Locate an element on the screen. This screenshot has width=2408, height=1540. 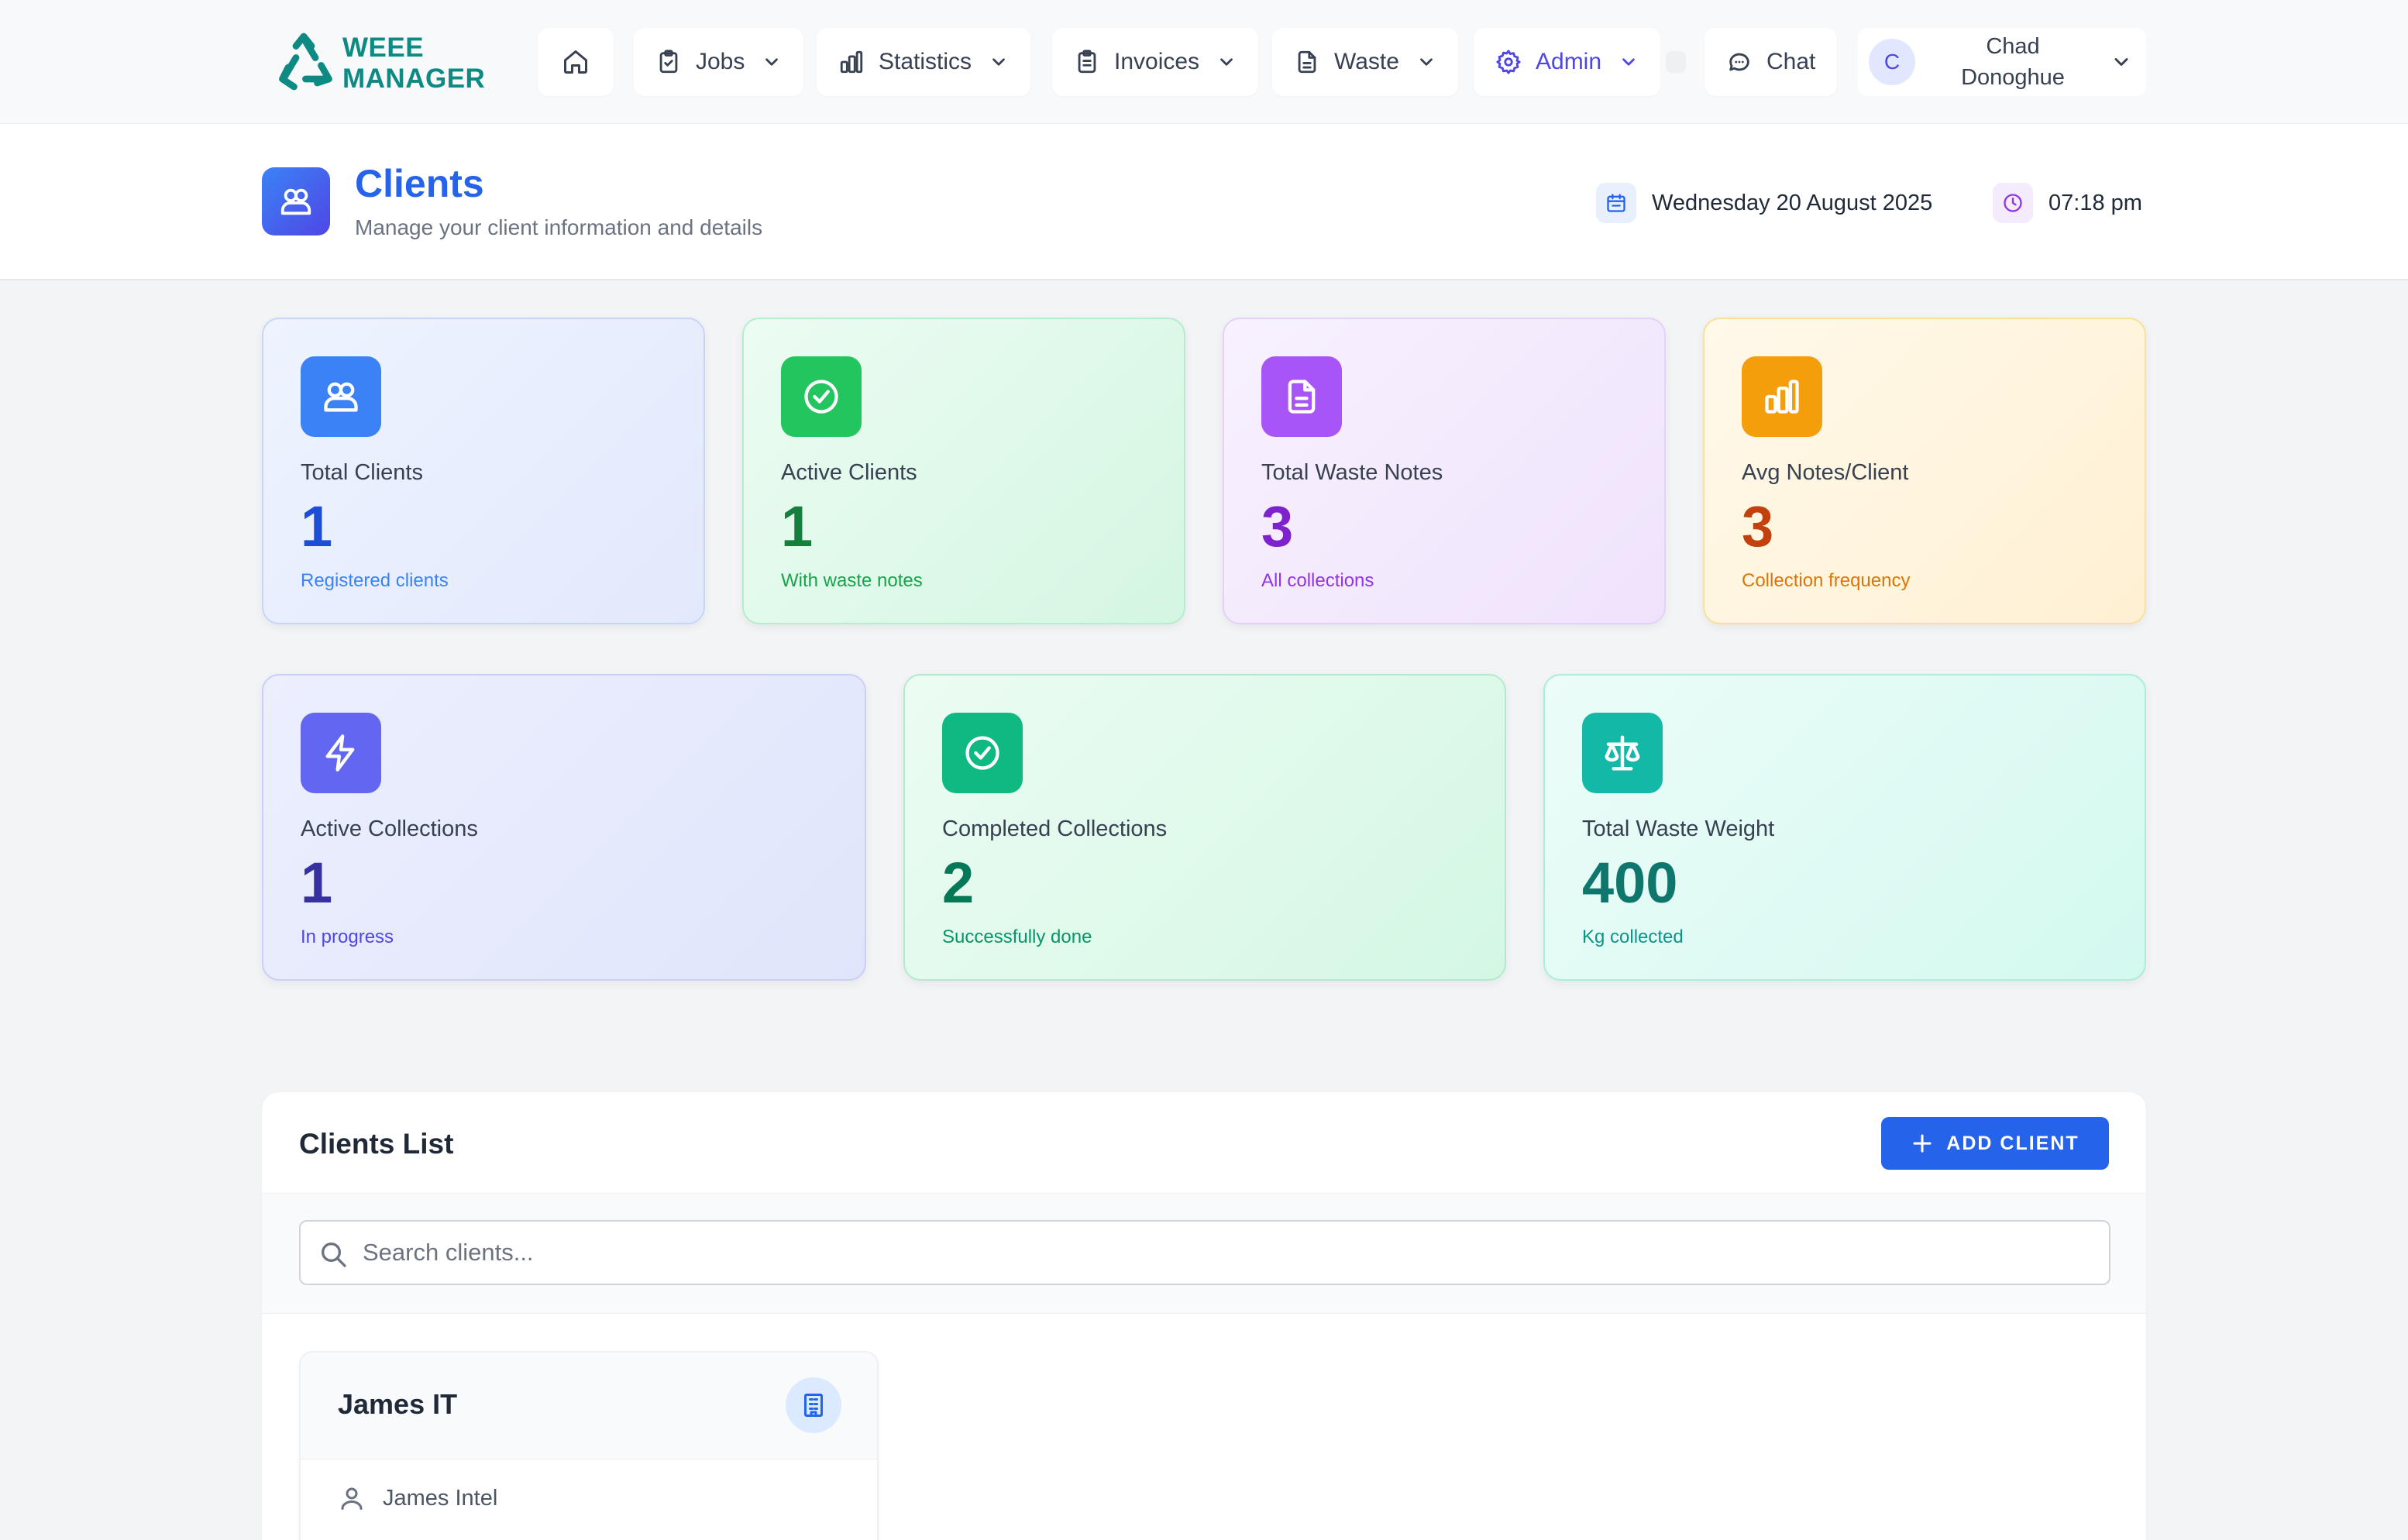
scale-icon is located at coordinates (1622, 753).